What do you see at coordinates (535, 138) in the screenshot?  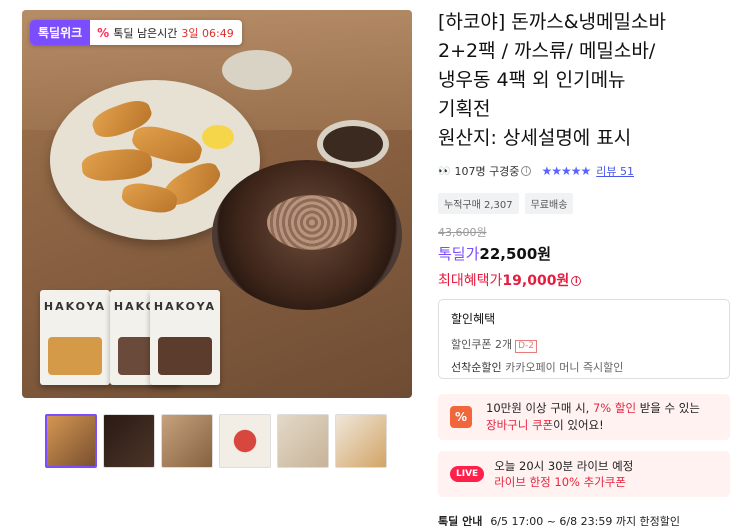 I see `title-line: 원산지: 상세설명에 표시` at bounding box center [535, 138].